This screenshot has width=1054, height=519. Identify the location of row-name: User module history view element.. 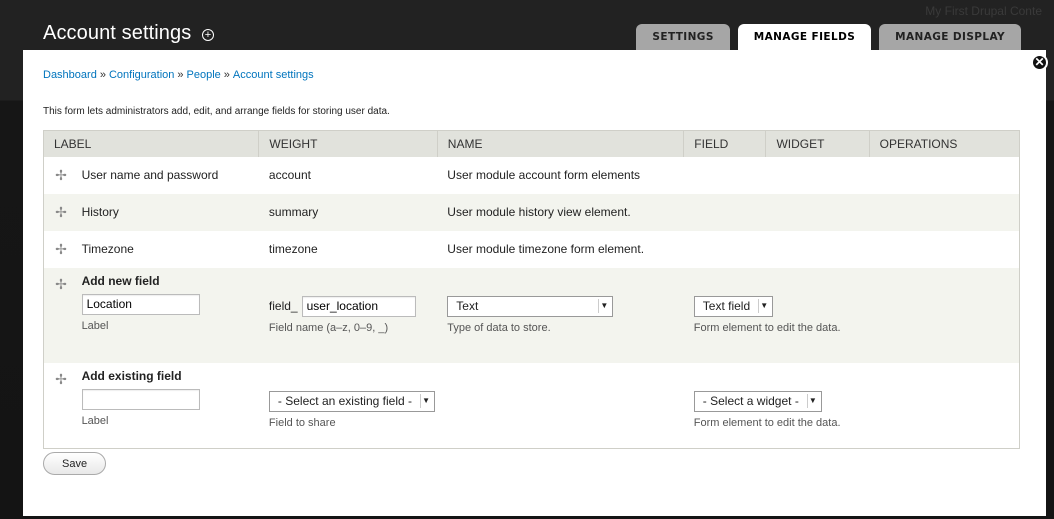
(539, 212).